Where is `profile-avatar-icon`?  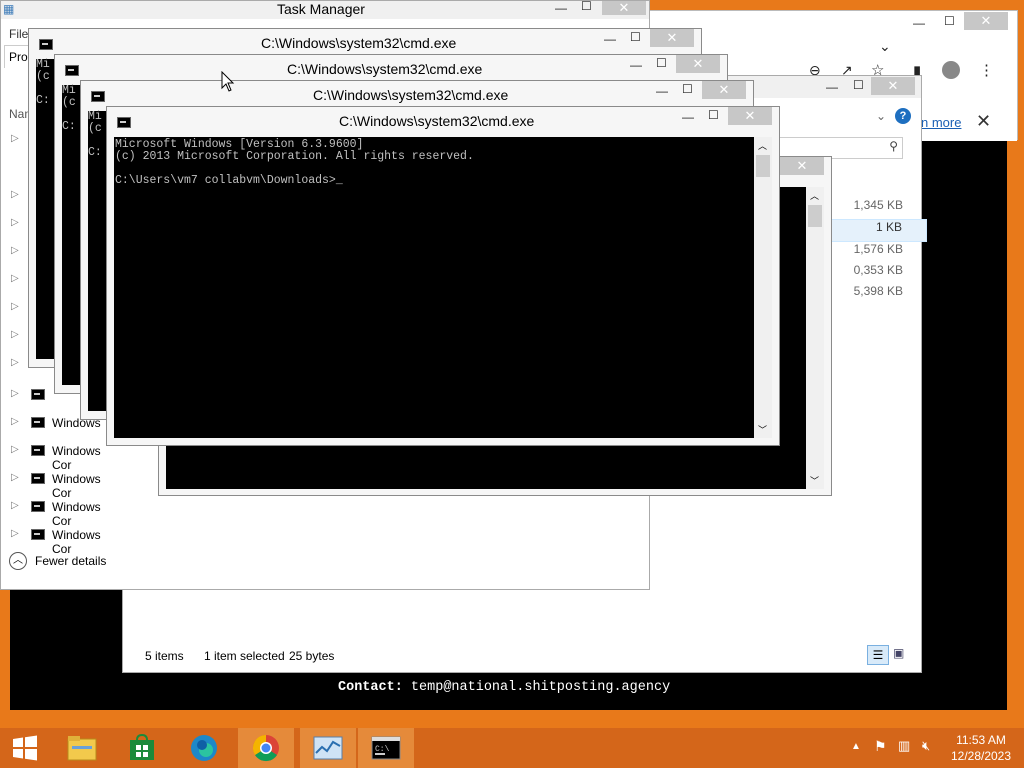
profile-avatar-icon is located at coordinates (951, 70).